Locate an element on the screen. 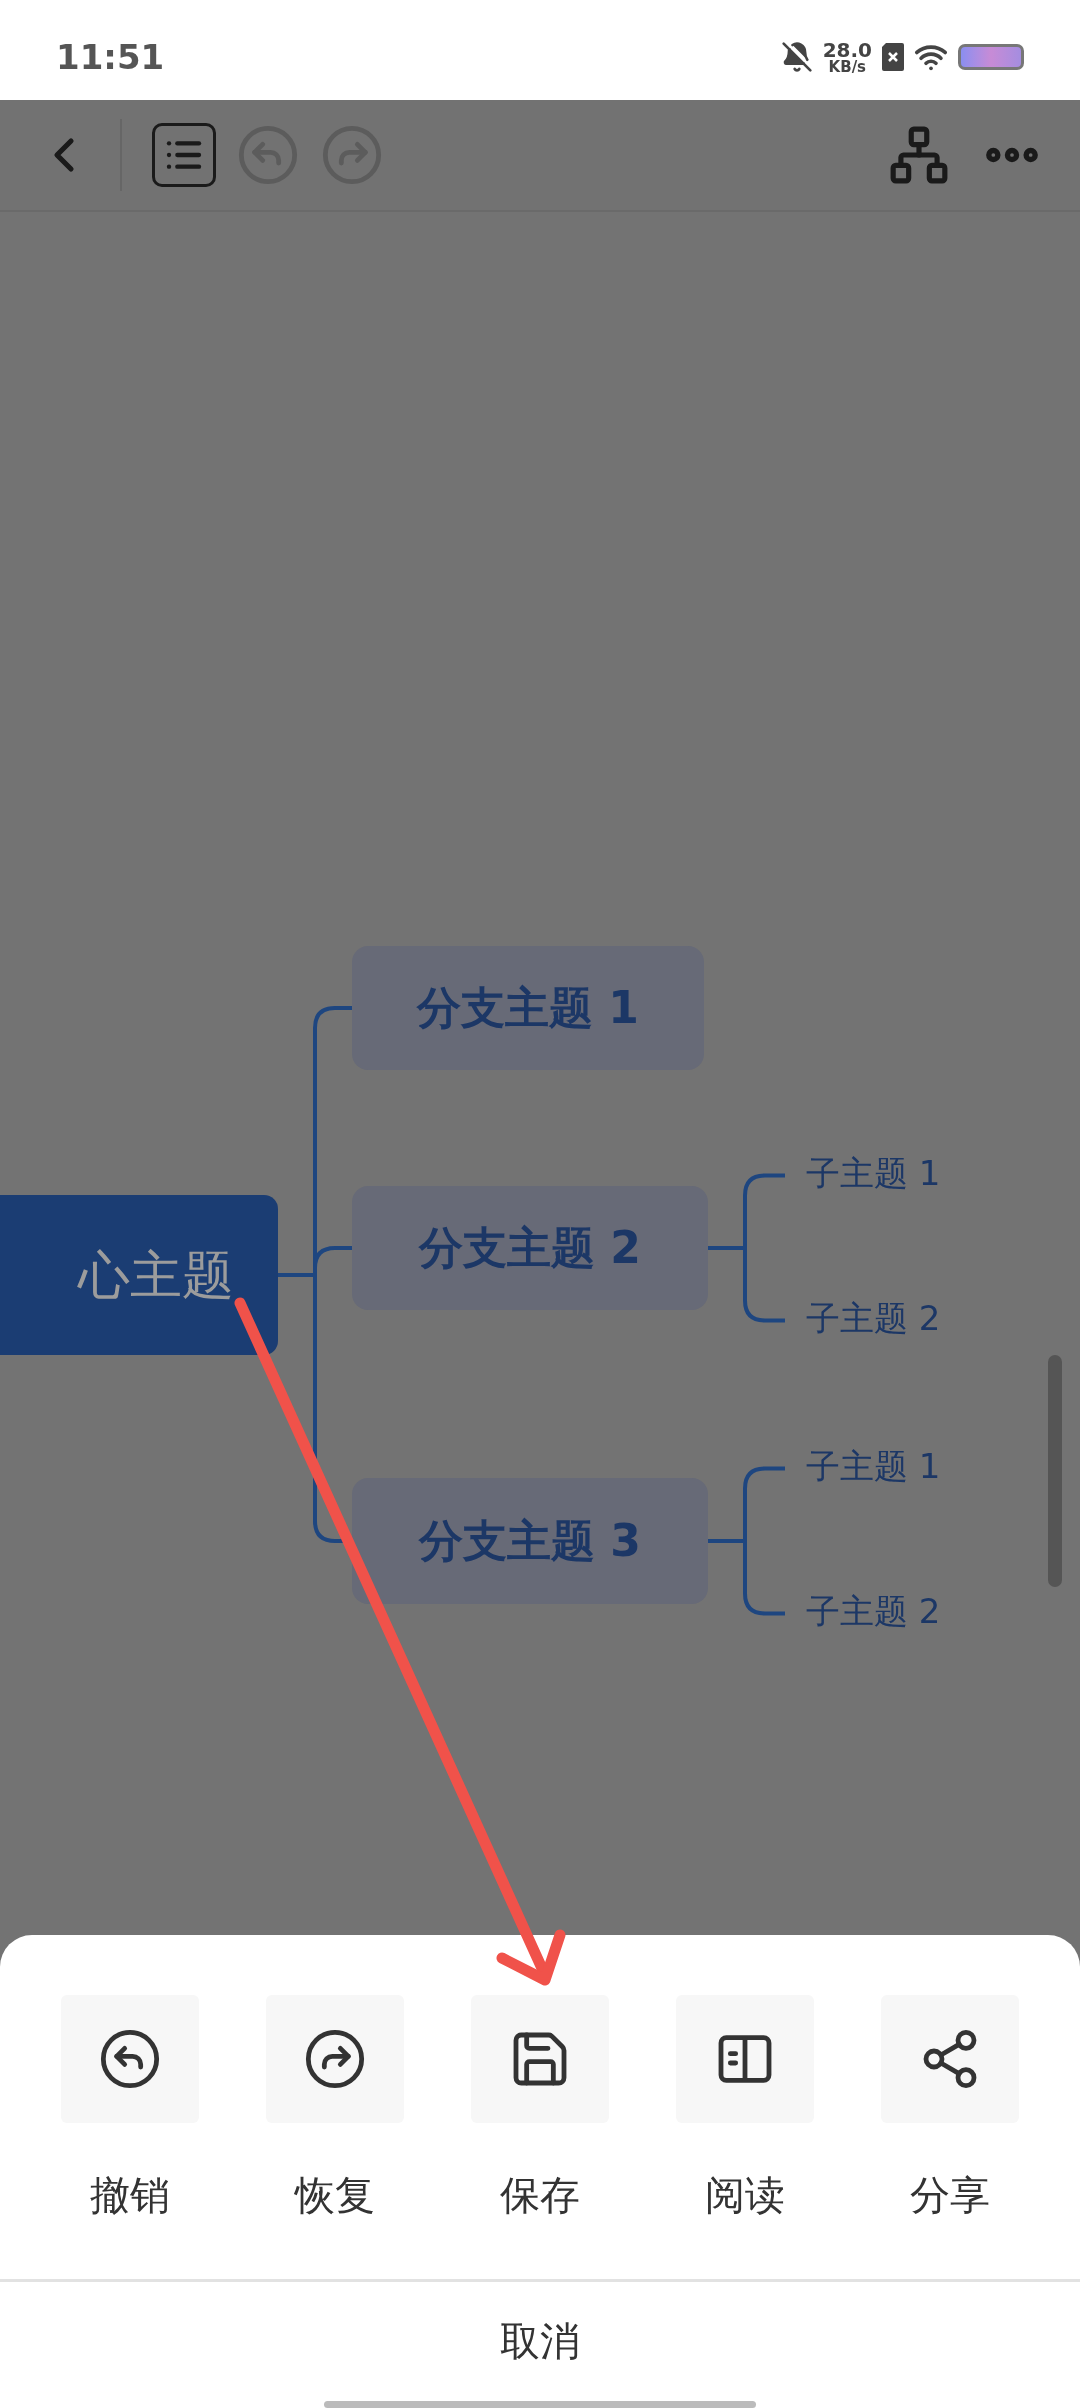  sim-card-icon is located at coordinates (893, 57).